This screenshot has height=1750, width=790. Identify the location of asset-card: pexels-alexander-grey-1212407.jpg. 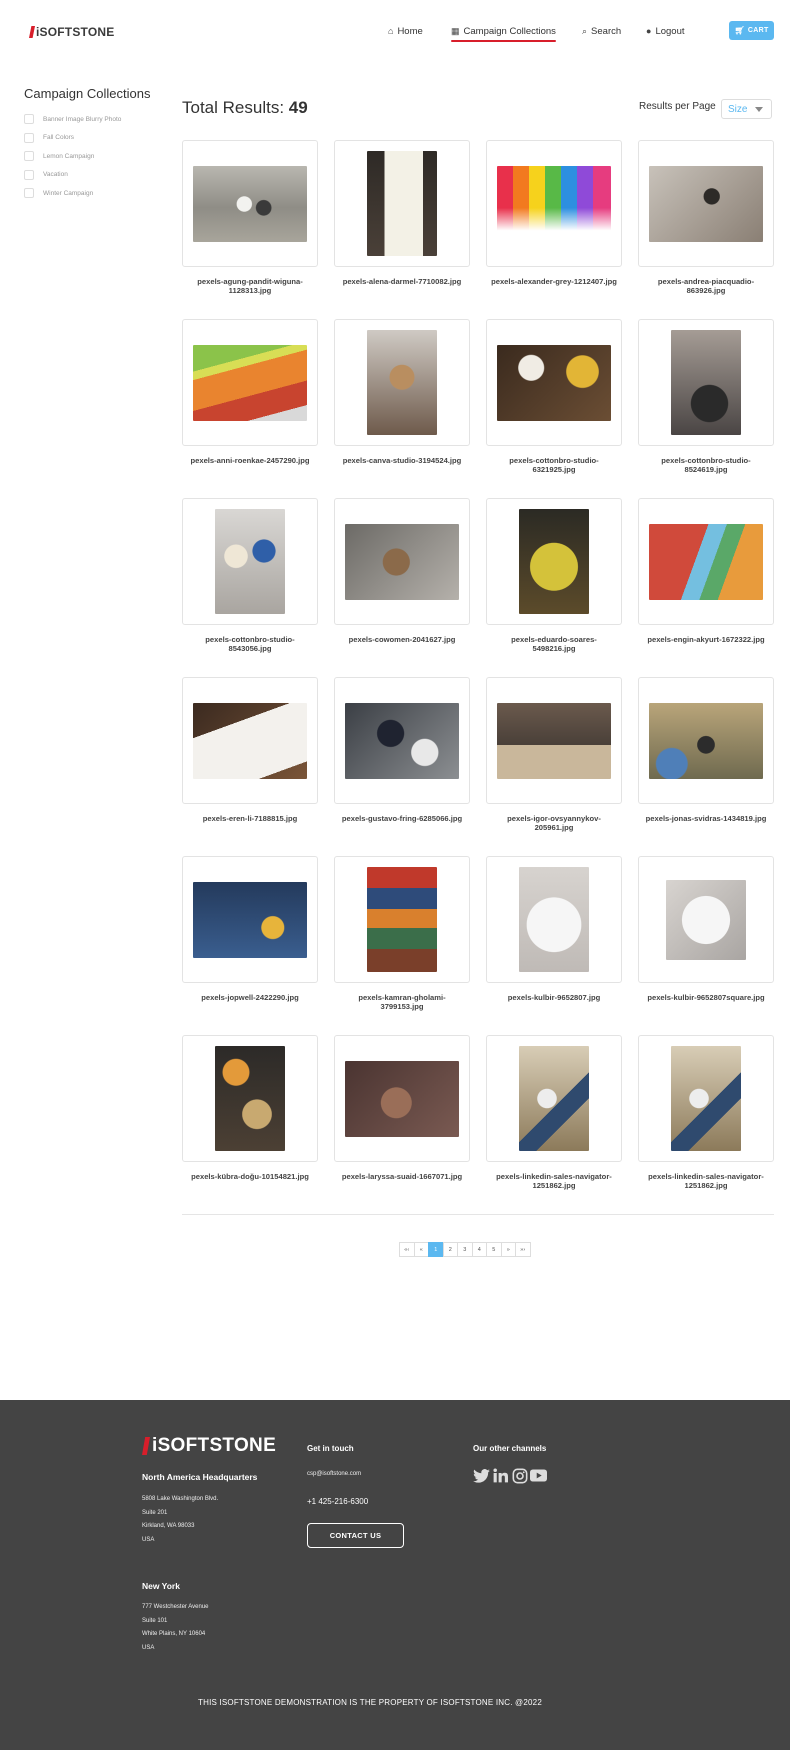
(554, 213).